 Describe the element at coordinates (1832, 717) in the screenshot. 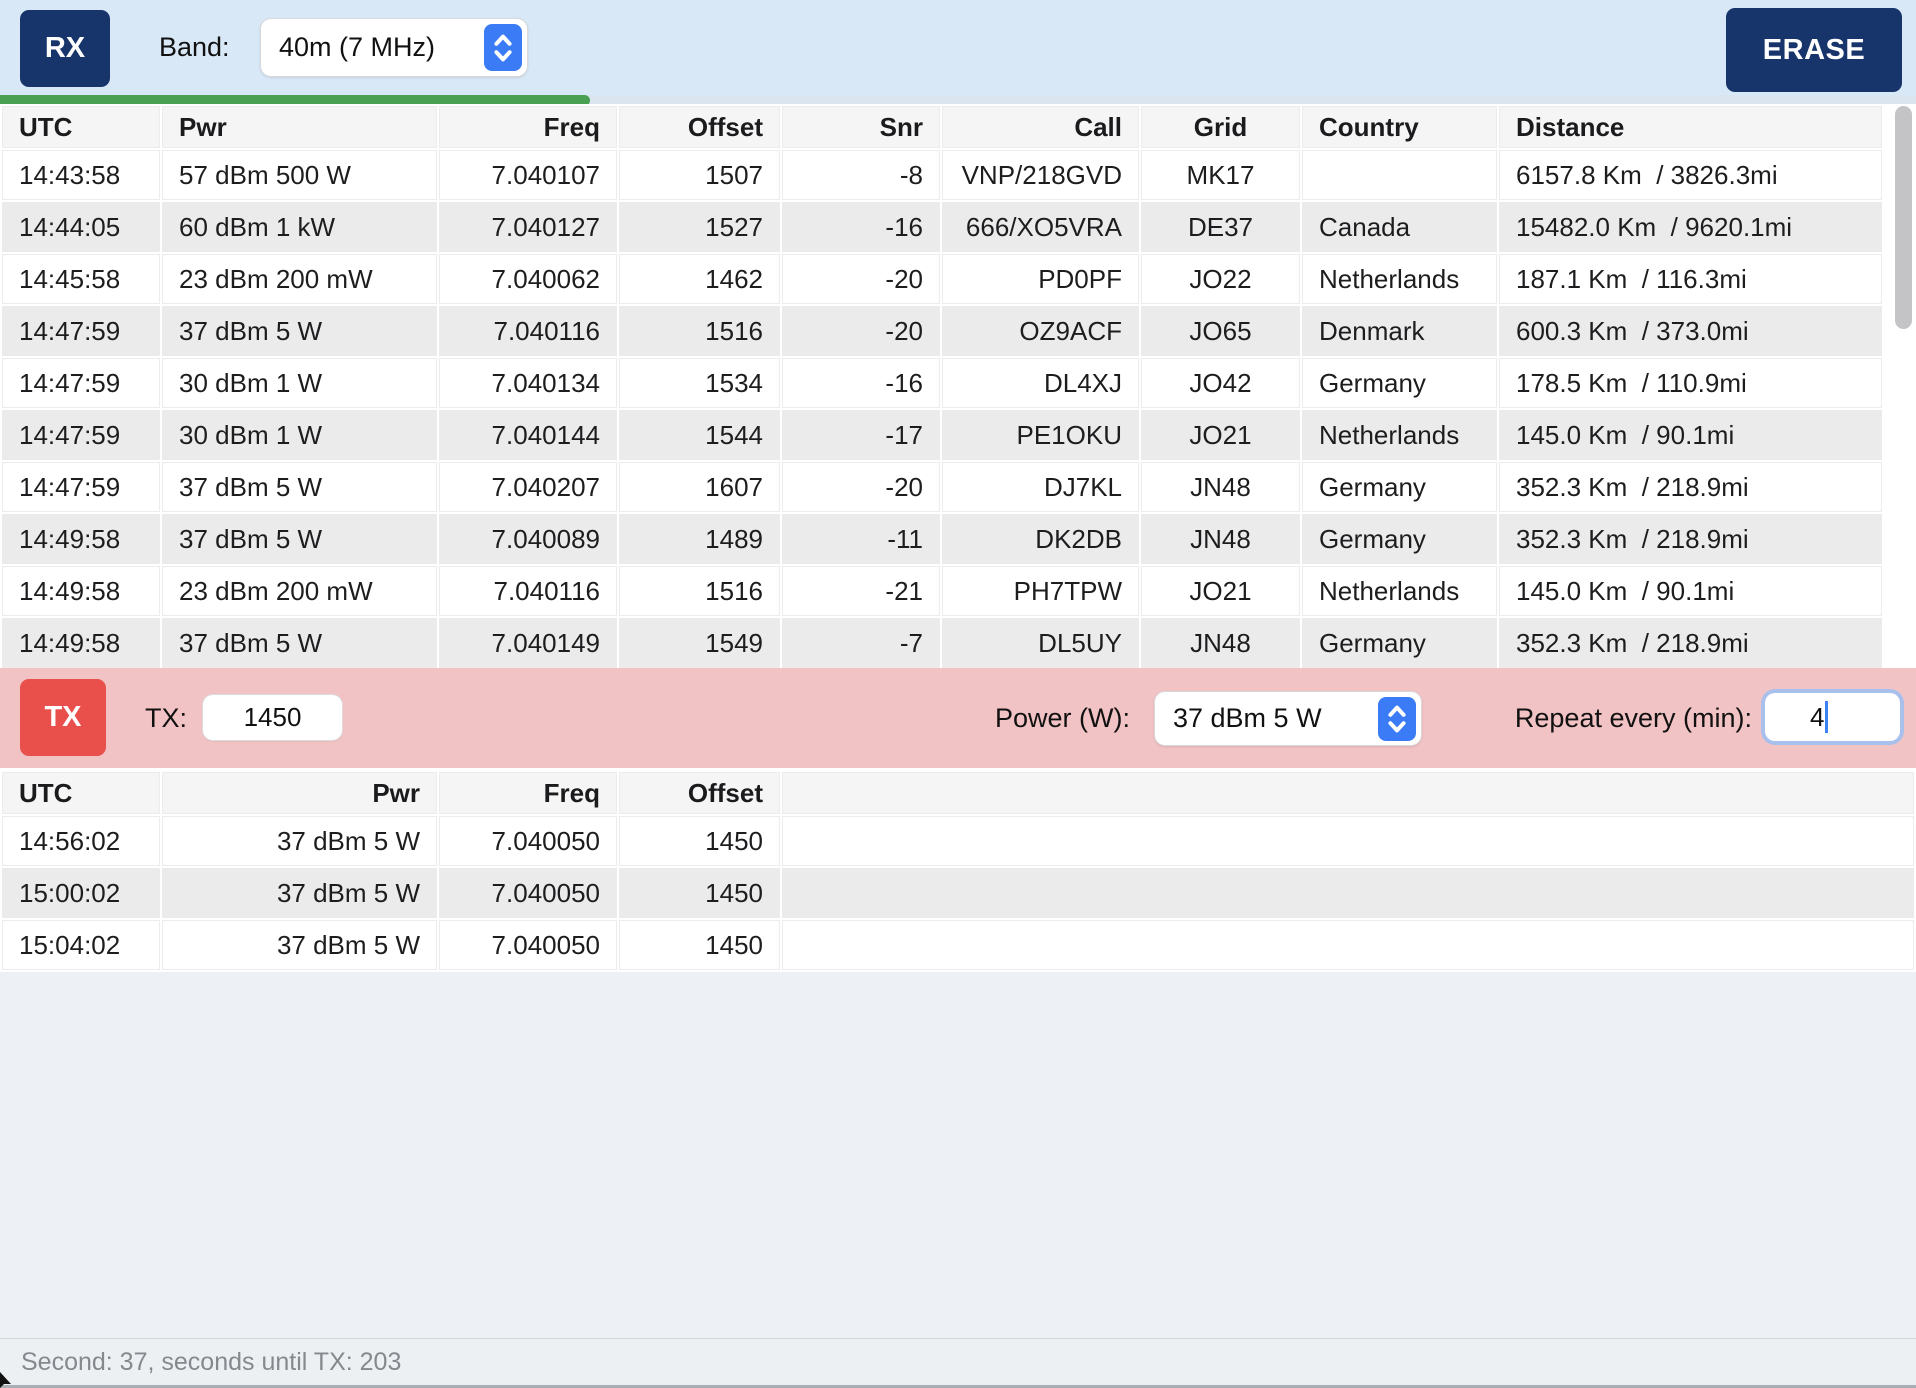

I see `repeat-interval-input: 4` at that location.